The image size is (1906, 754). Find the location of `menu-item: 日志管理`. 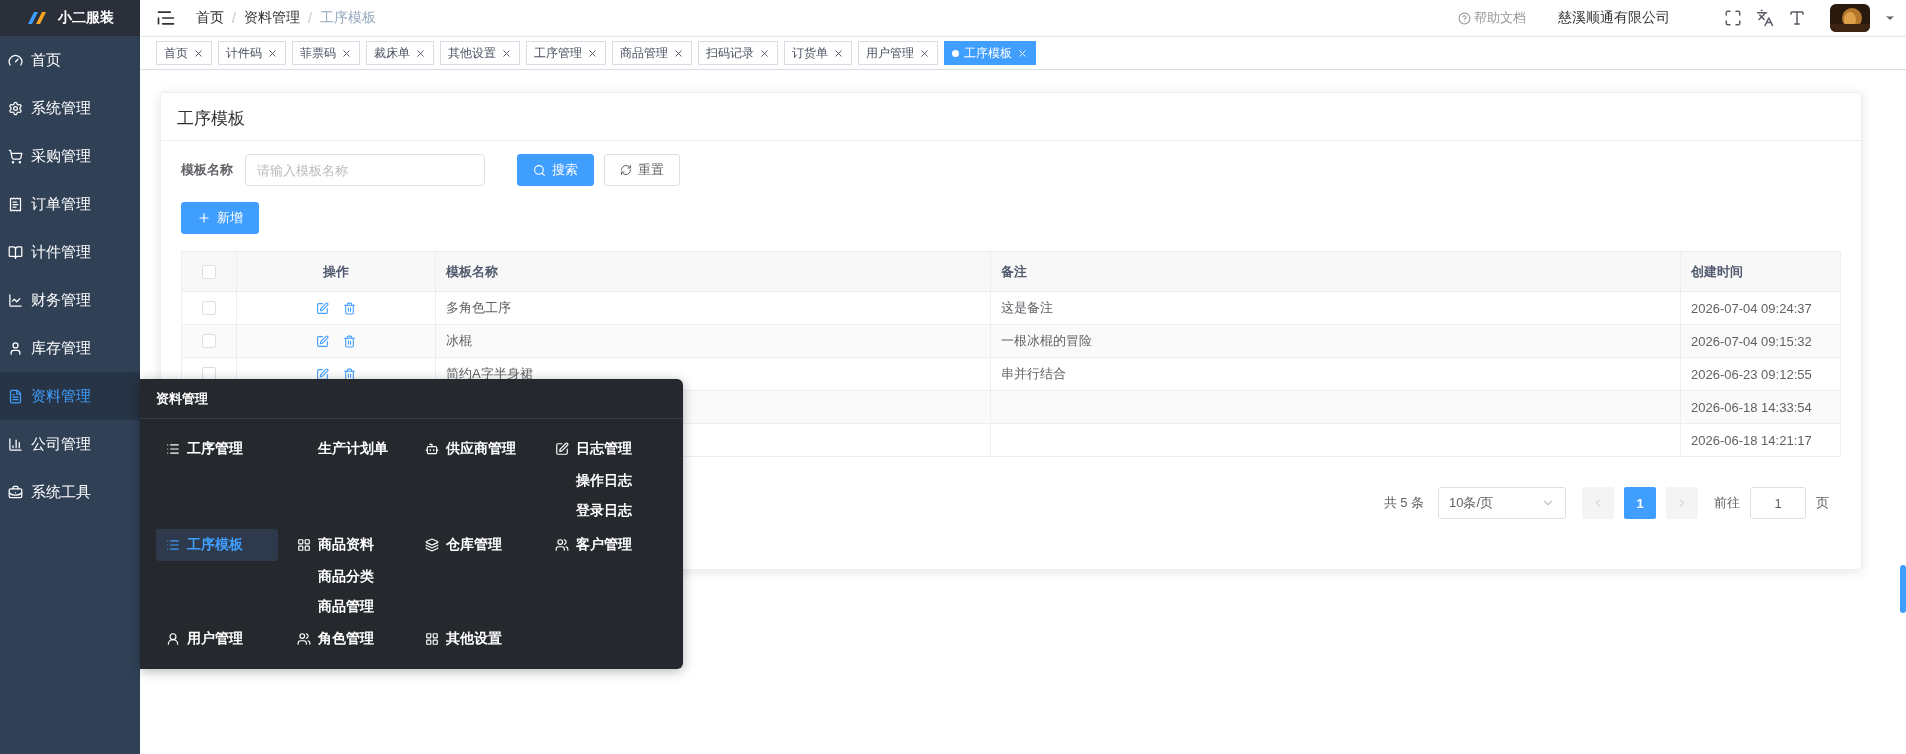

menu-item: 日志管理 is located at coordinates (593, 449).